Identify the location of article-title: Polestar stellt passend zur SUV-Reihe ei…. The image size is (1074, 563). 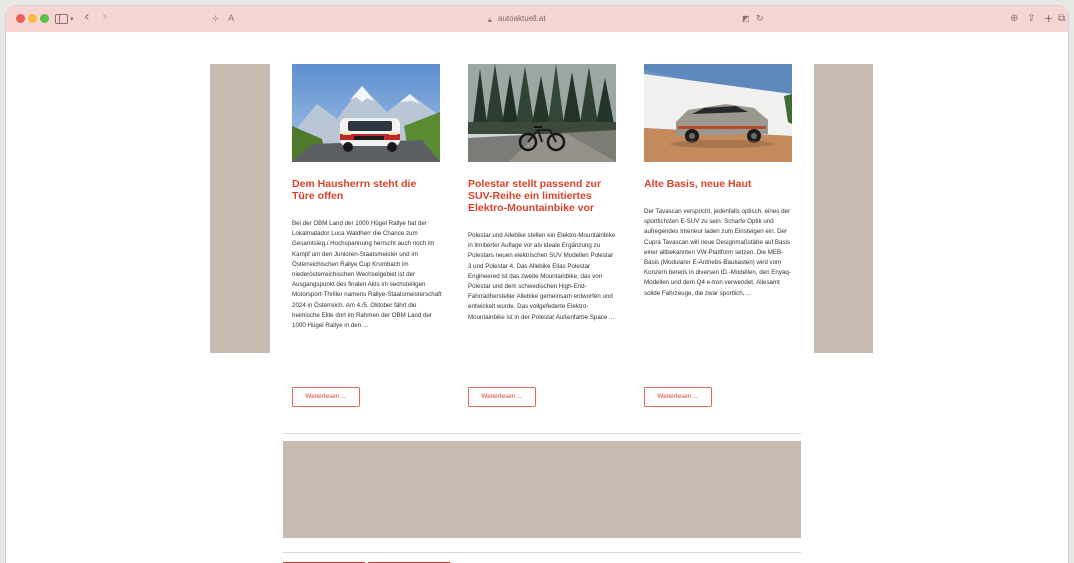
(542, 196).